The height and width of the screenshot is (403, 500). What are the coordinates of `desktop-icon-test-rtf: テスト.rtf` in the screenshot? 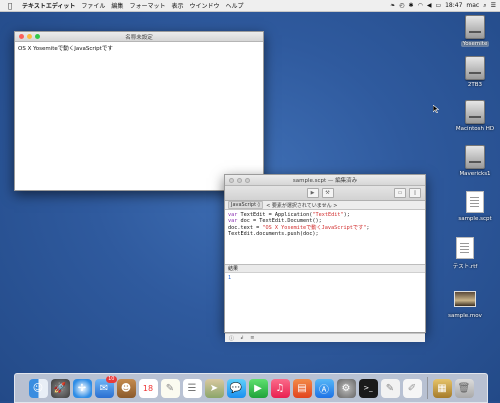 It's located at (465, 253).